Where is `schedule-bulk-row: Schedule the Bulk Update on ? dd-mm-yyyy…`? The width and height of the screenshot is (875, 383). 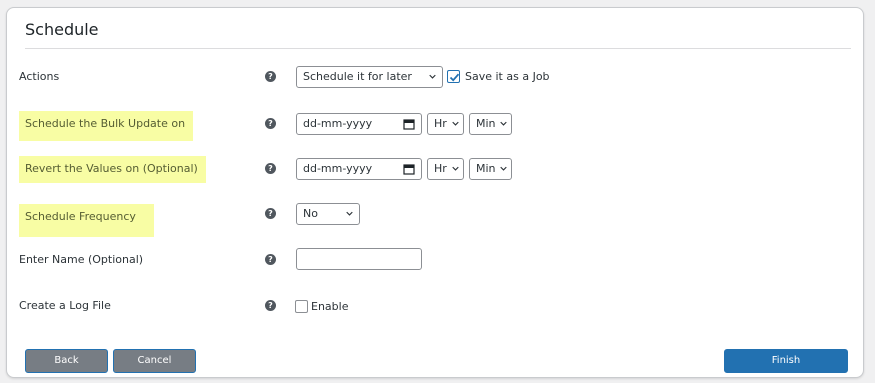
schedule-bulk-row: Schedule the Bulk Update on ? dd-mm-yyyy… is located at coordinates (437, 126).